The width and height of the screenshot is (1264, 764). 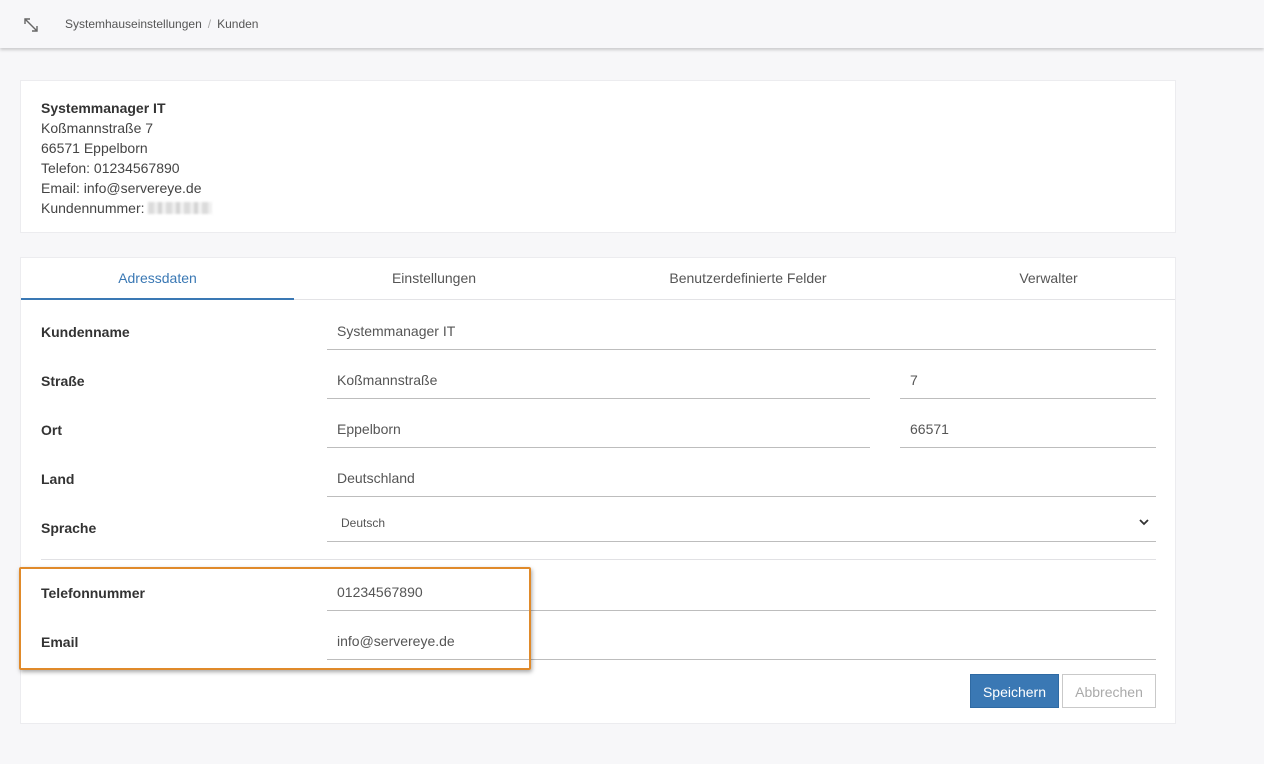 What do you see at coordinates (110, 168) in the screenshot?
I see `customer-info-phone: Telefon: 01234567890` at bounding box center [110, 168].